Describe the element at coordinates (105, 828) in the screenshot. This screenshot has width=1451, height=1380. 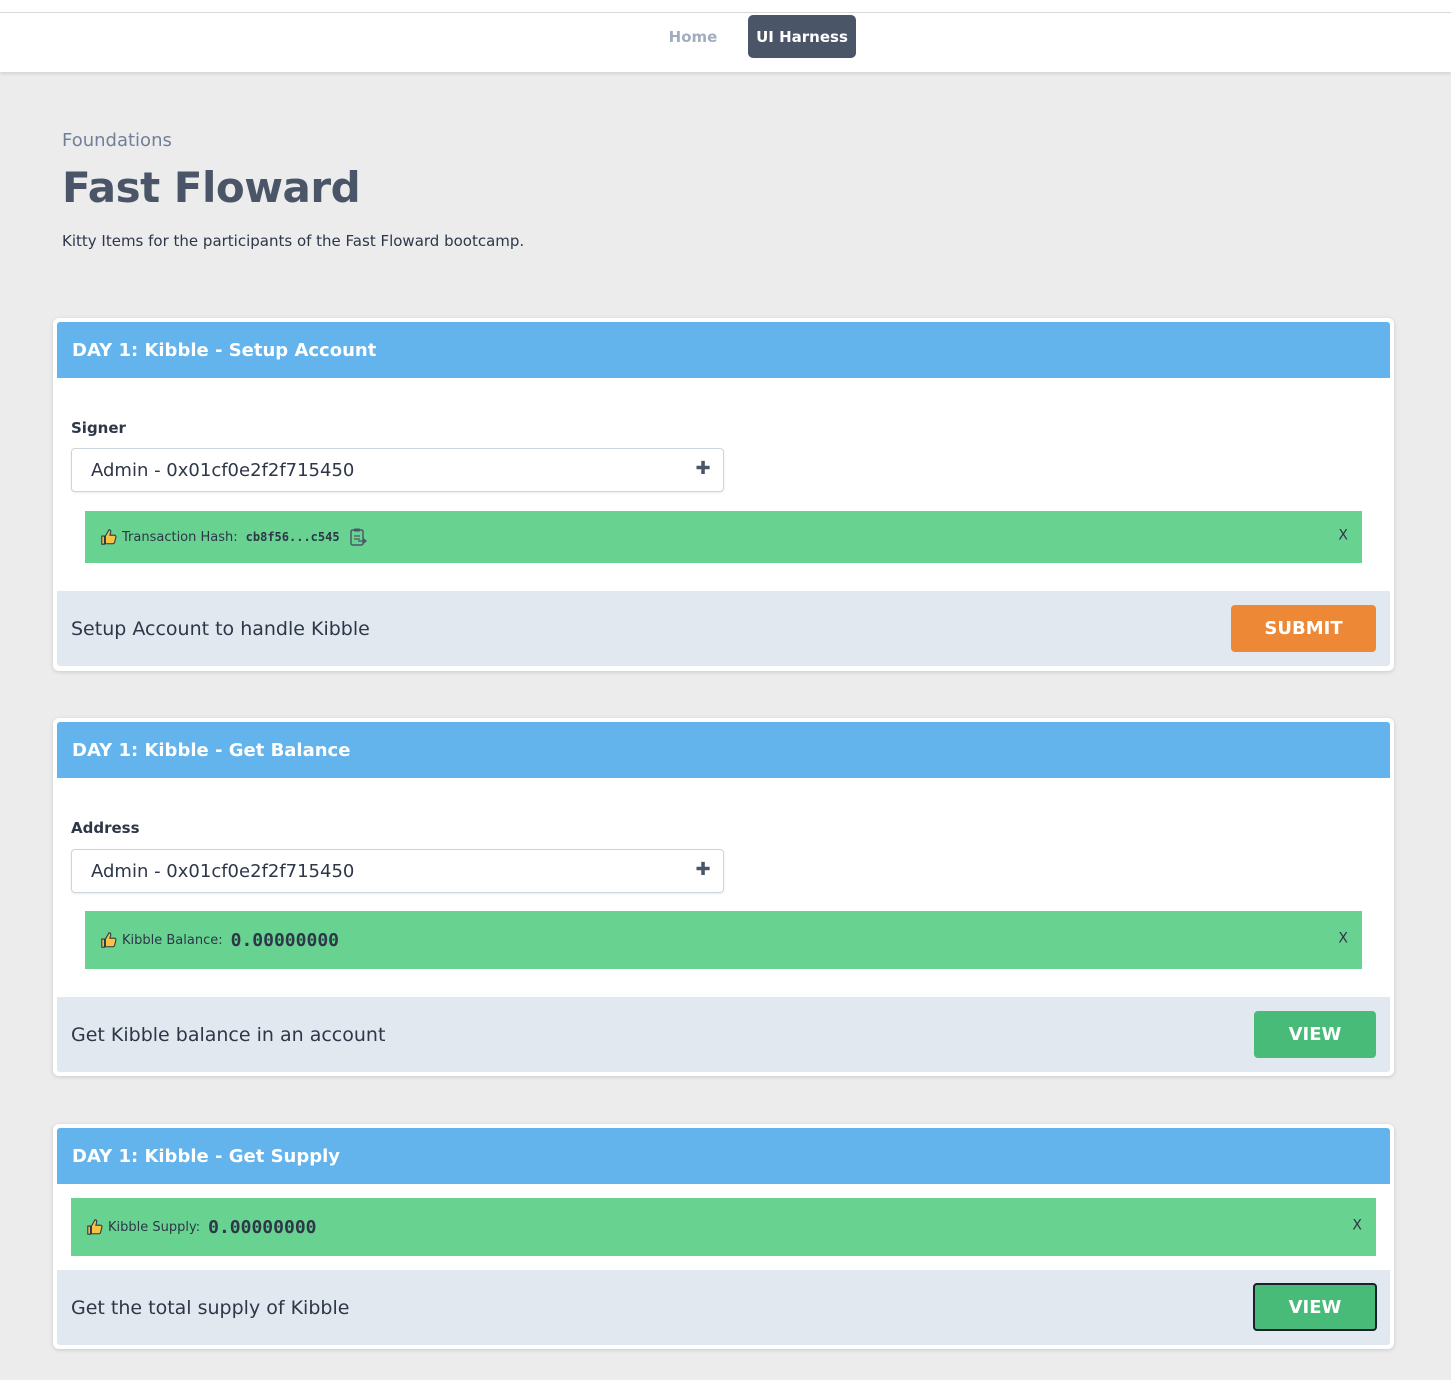
I see `address-label: Address` at that location.